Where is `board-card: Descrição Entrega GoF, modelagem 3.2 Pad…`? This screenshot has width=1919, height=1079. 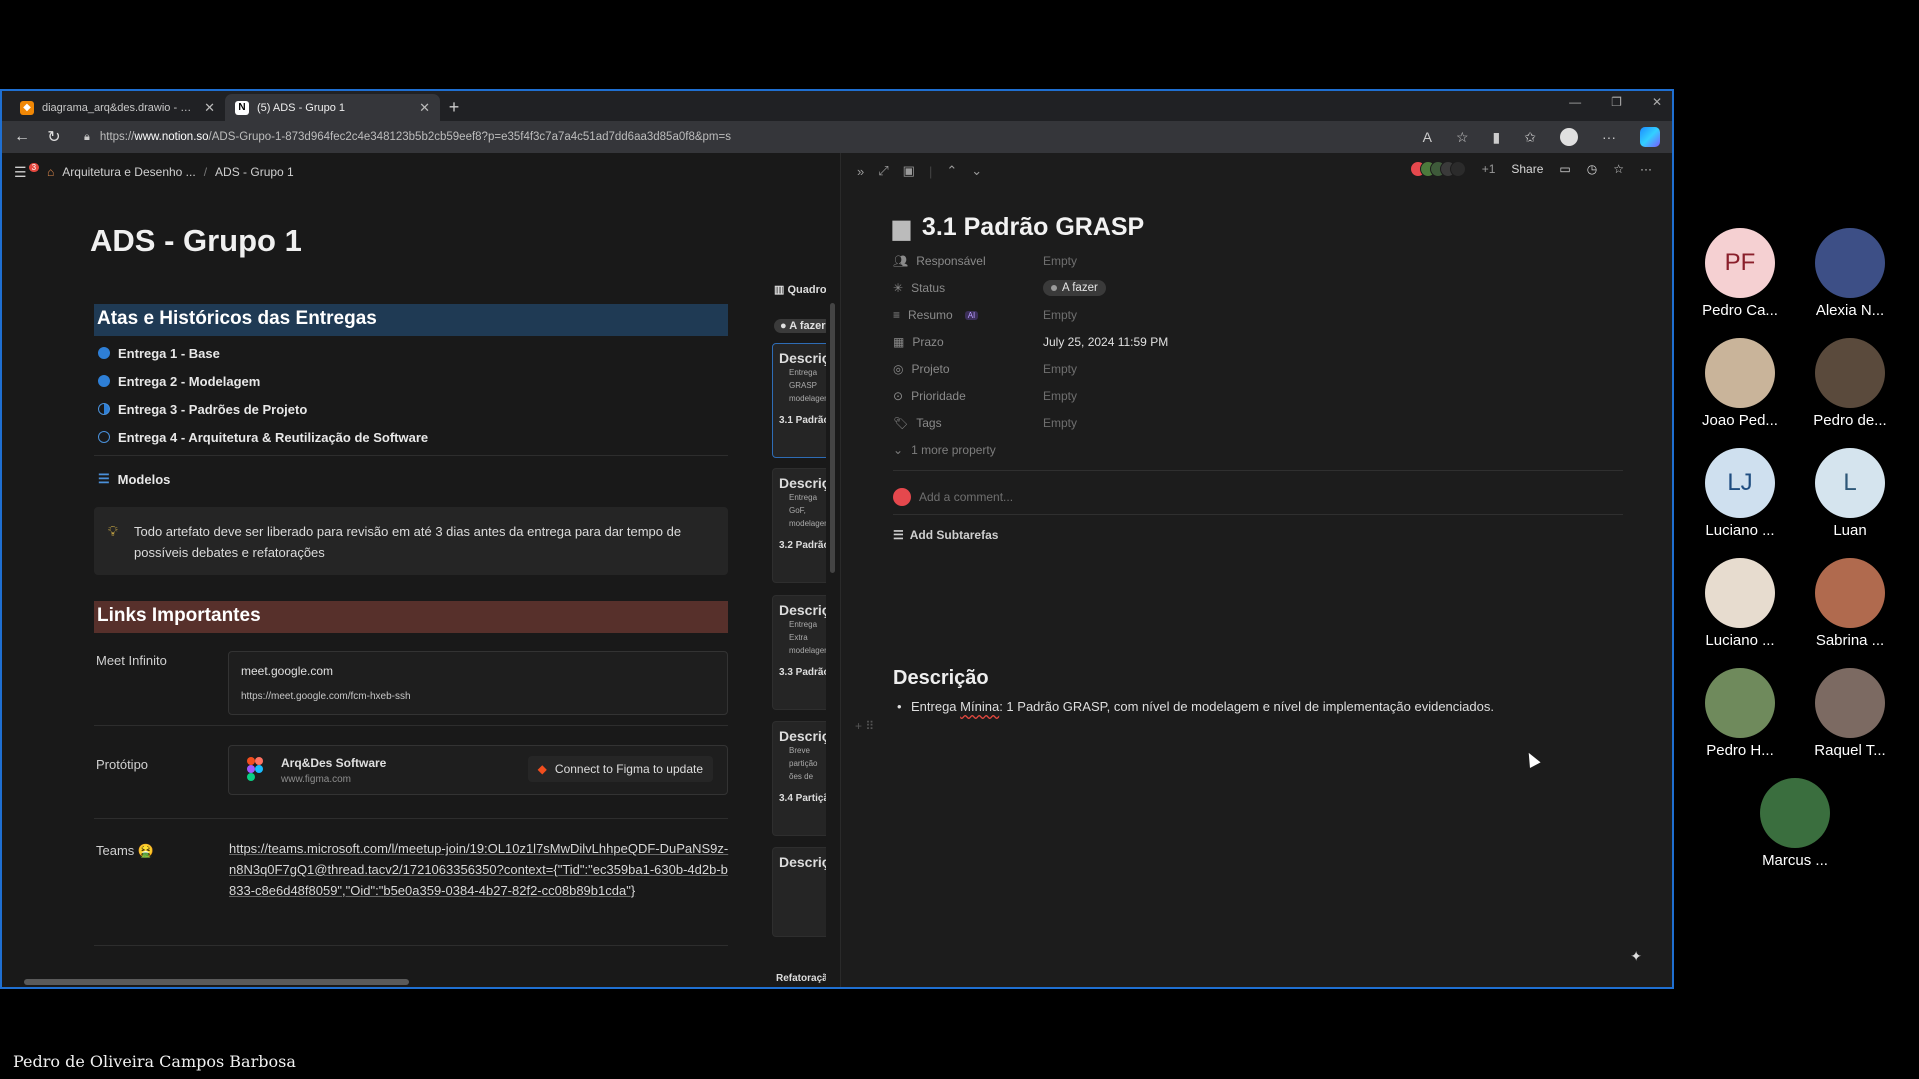
board-card: Descrição Entrega GoF, modelagem 3.2 Pad… is located at coordinates (799, 525).